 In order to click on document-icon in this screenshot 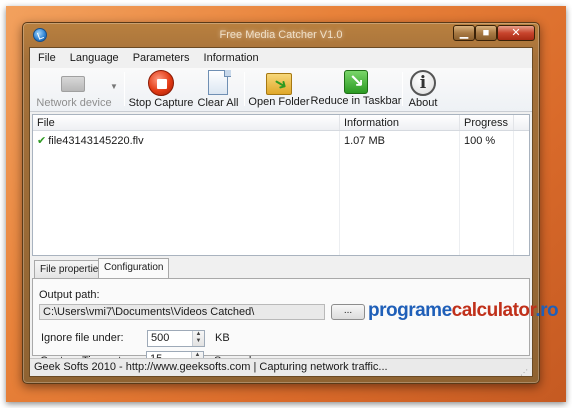, I will do `click(218, 82)`.